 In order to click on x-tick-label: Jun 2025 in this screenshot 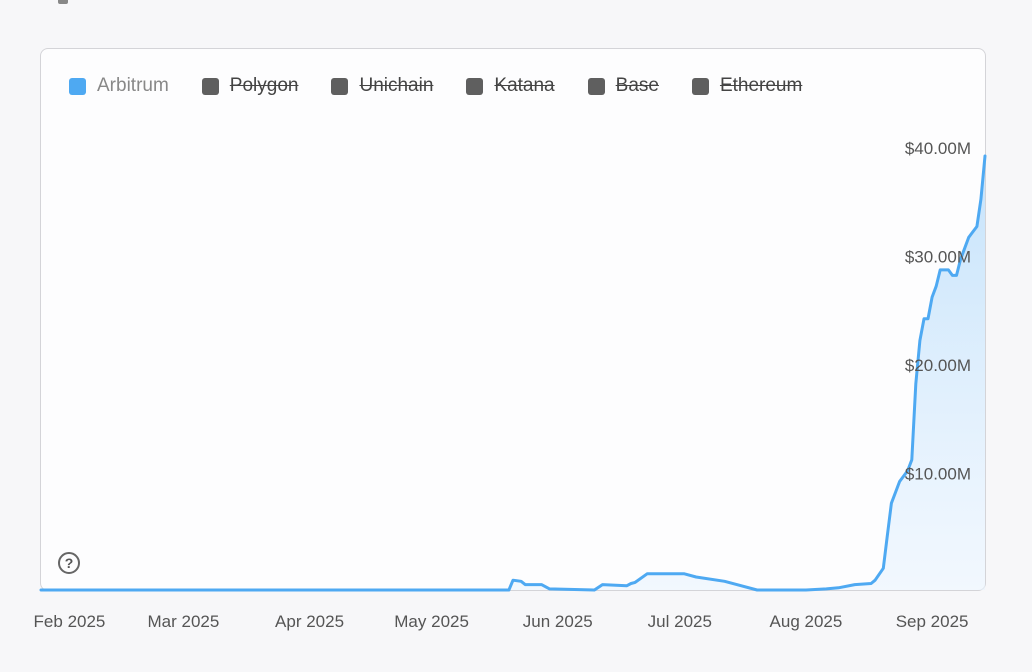, I will do `click(557, 621)`.